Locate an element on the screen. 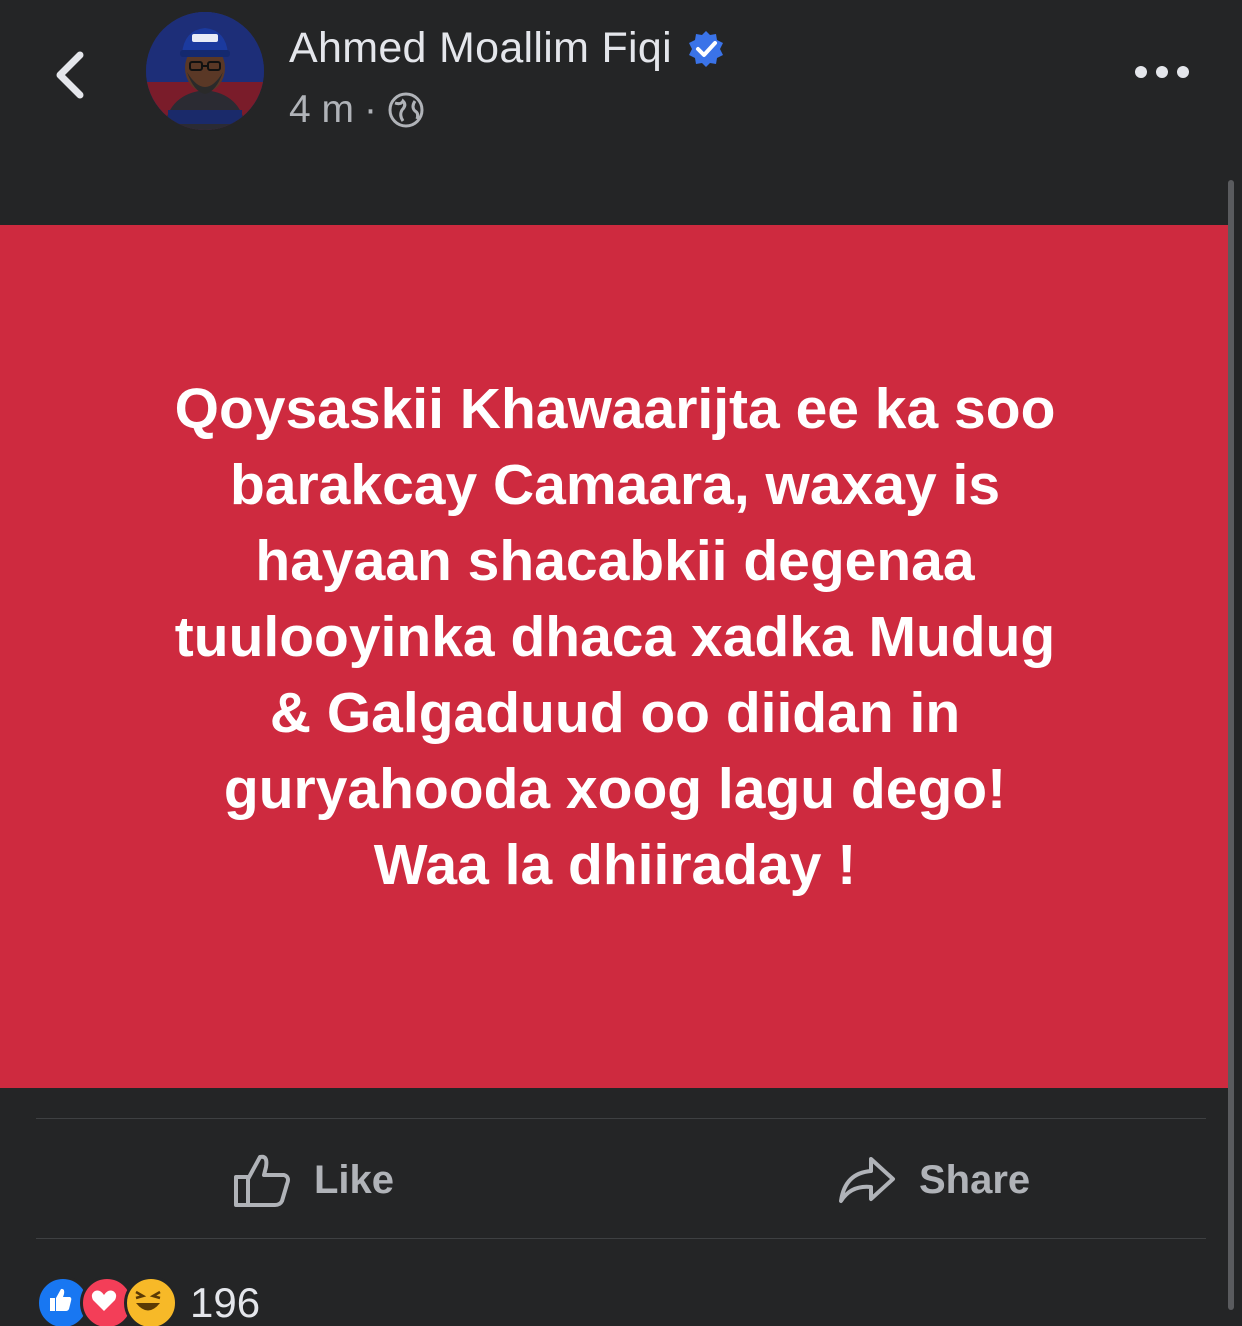 The height and width of the screenshot is (1326, 1242). post-line: hayaan shacabkii degenaa is located at coordinates (615, 560).